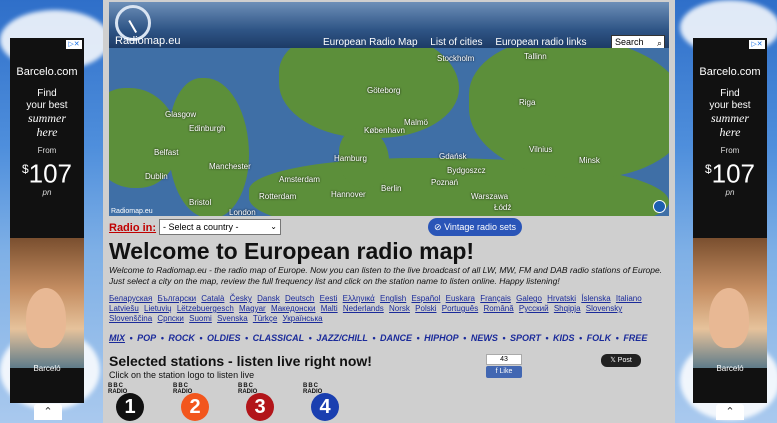  What do you see at coordinates (200, 202) in the screenshot?
I see `city-label: Bristol` at bounding box center [200, 202].